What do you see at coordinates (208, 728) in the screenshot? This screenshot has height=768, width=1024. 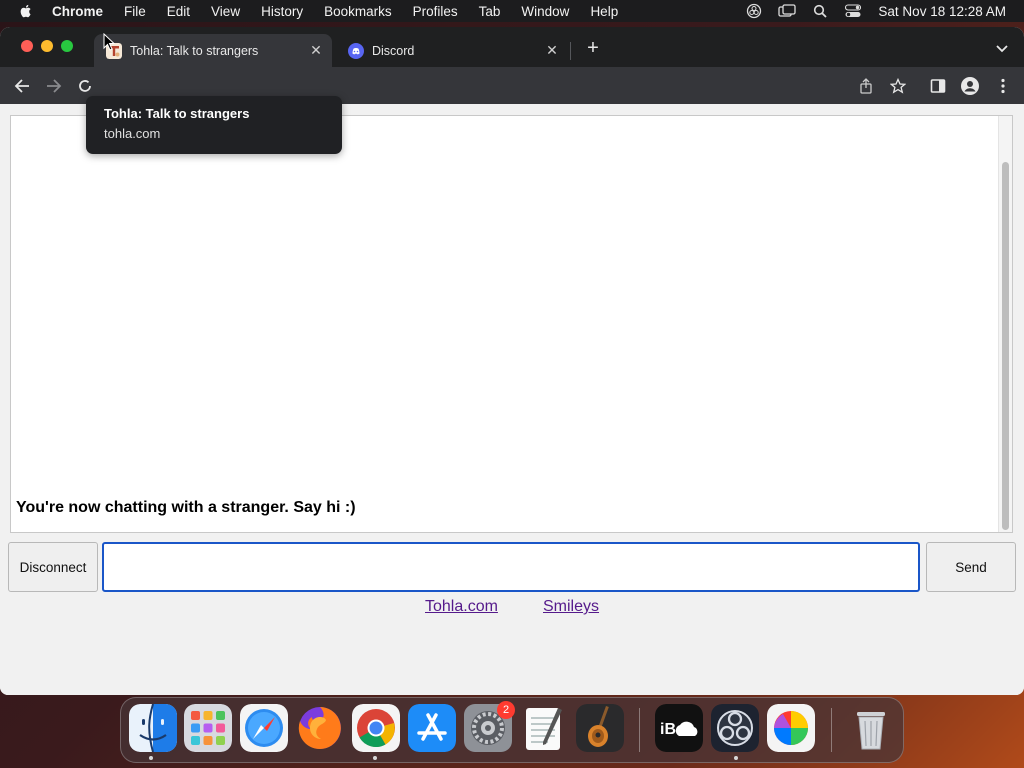 I see `launchpad-icon` at bounding box center [208, 728].